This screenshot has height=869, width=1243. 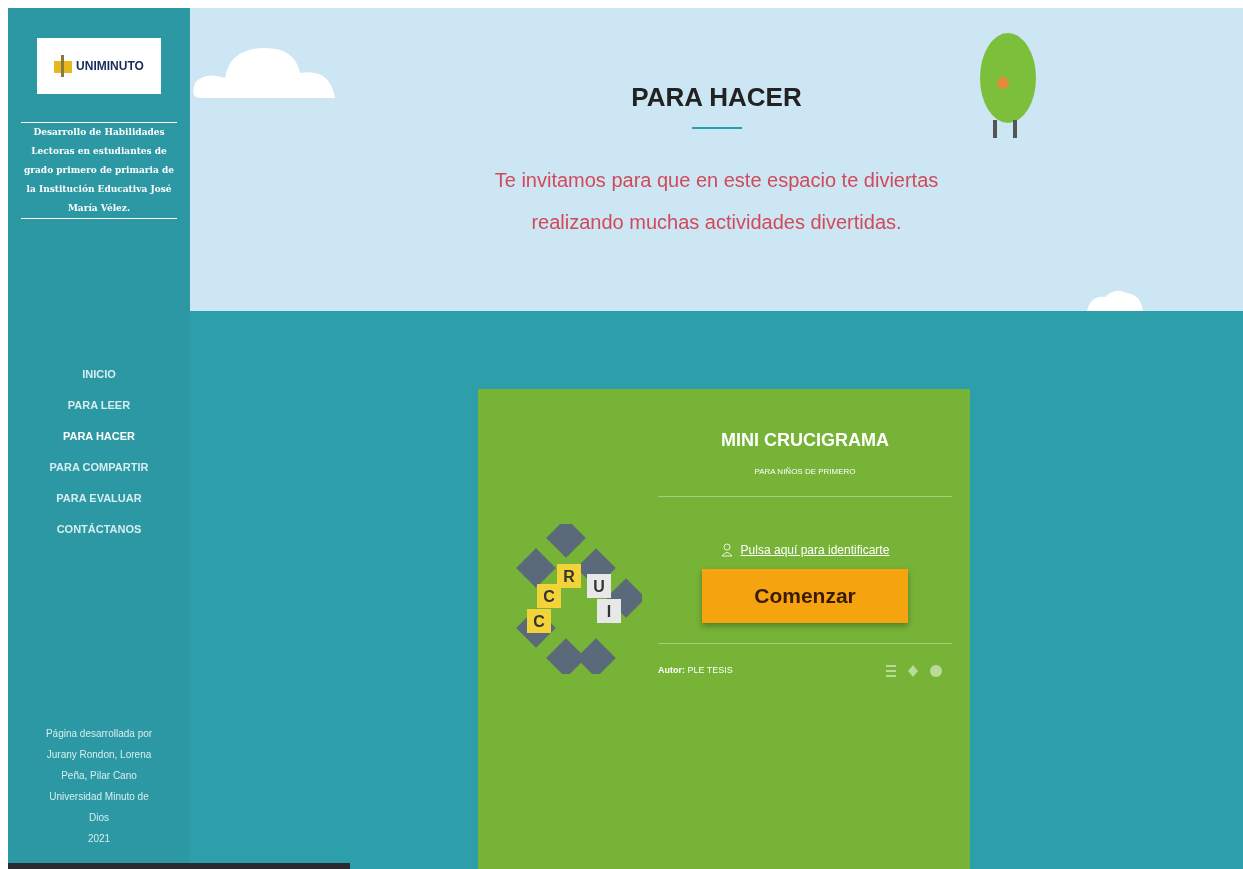 What do you see at coordinates (99, 436) in the screenshot?
I see `nav-link: PARA HACER` at bounding box center [99, 436].